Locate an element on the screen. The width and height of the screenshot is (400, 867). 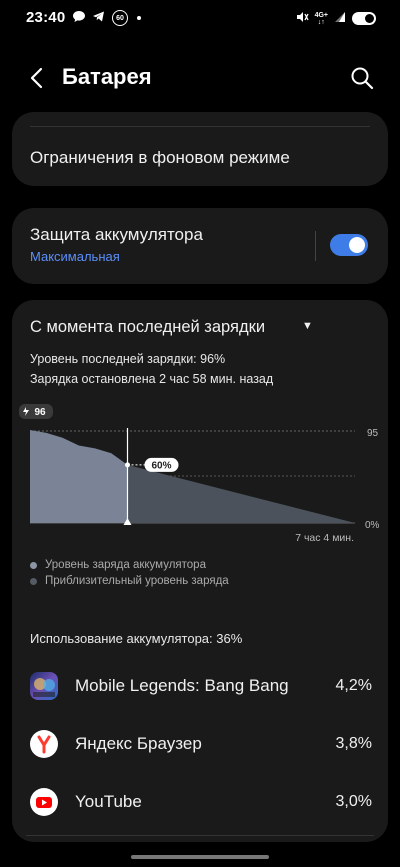
battery-protection-toggle is located at coordinates (349, 245).